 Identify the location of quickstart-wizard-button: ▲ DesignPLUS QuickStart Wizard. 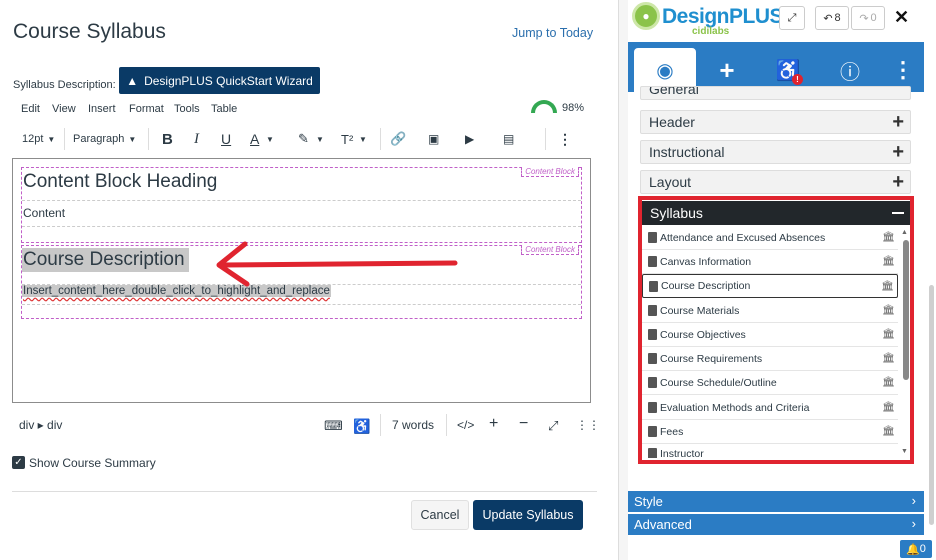
(219, 80).